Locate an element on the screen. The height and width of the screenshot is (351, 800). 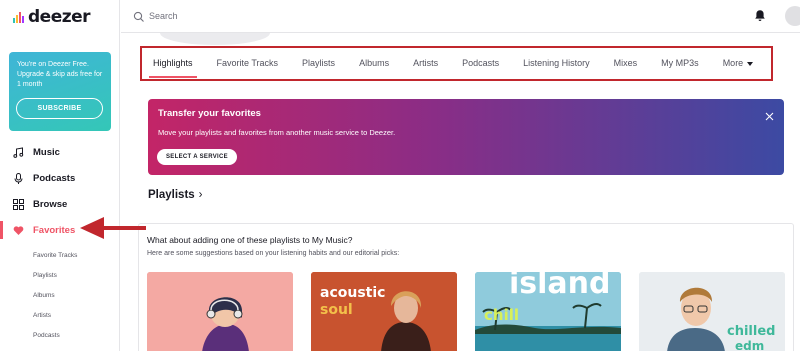
search-icon is located at coordinates (139, 16).